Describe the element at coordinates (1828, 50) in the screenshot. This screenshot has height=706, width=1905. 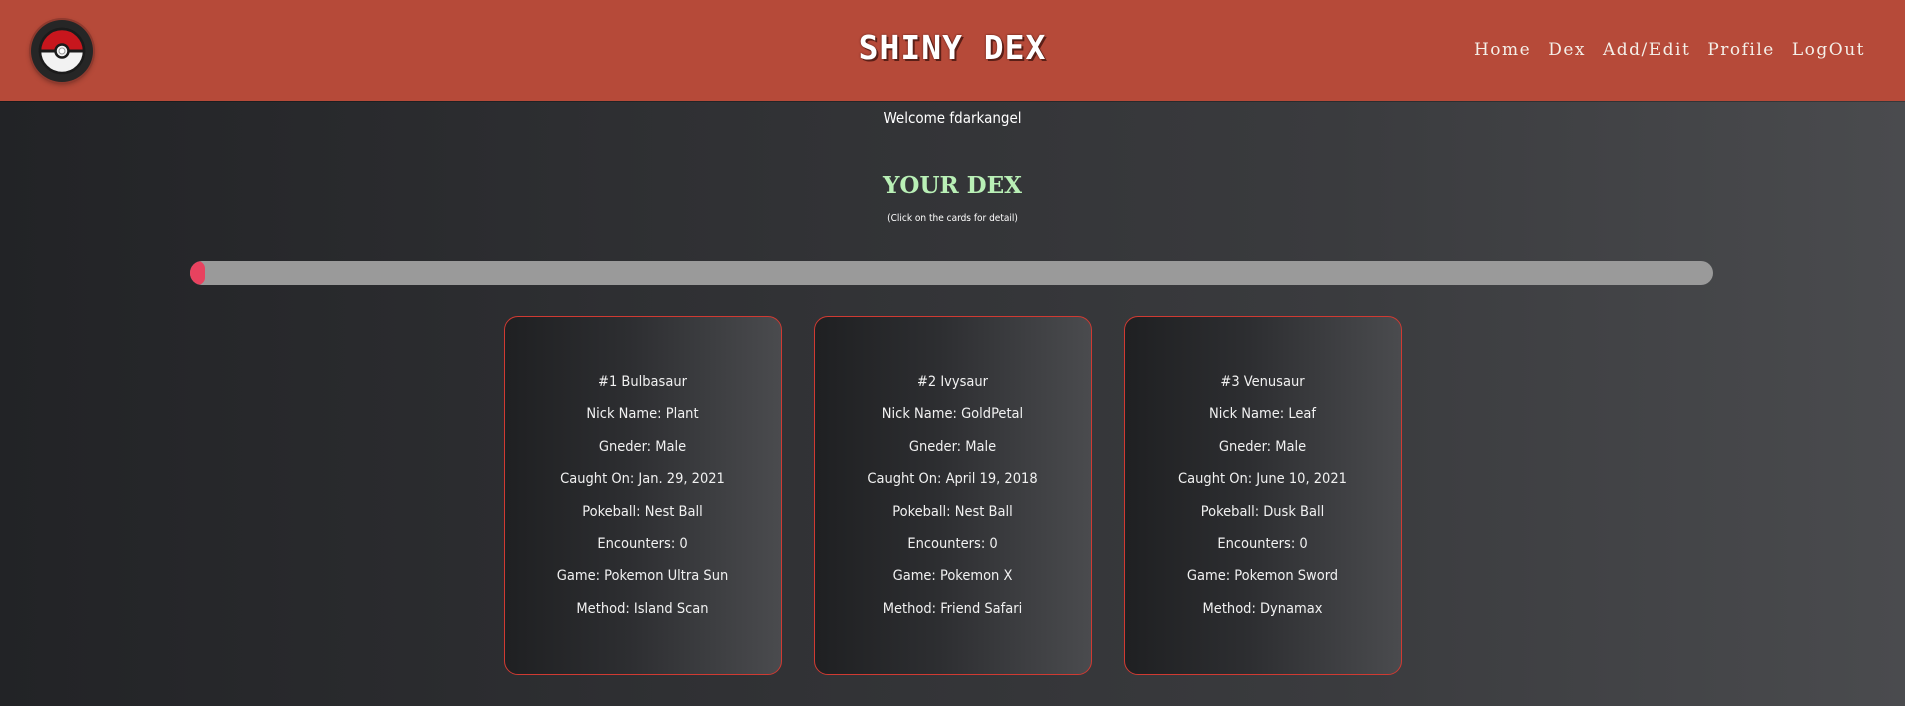
I see `nav-logout-link: LogOut` at that location.